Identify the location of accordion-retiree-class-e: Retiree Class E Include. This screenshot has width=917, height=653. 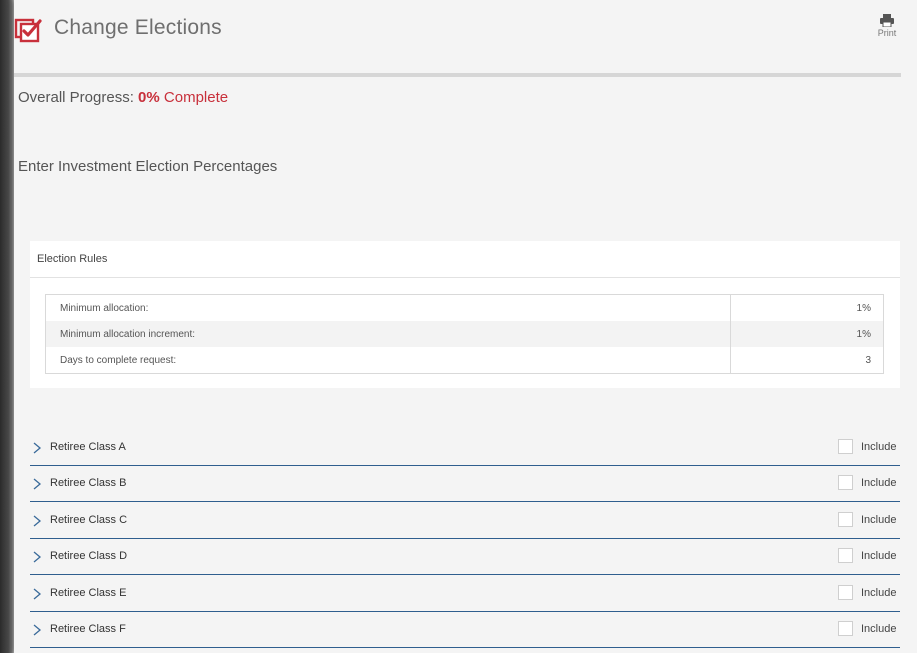
(465, 593).